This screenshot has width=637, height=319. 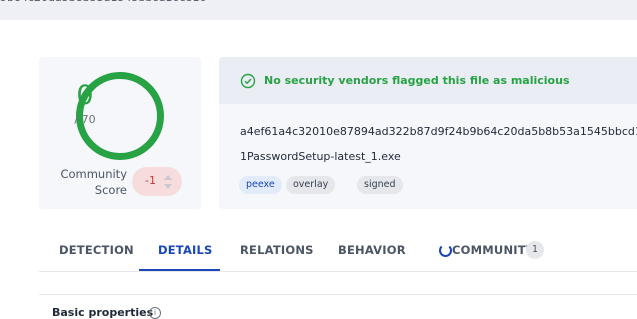 I want to click on community-count-badge: 1, so click(x=535, y=250).